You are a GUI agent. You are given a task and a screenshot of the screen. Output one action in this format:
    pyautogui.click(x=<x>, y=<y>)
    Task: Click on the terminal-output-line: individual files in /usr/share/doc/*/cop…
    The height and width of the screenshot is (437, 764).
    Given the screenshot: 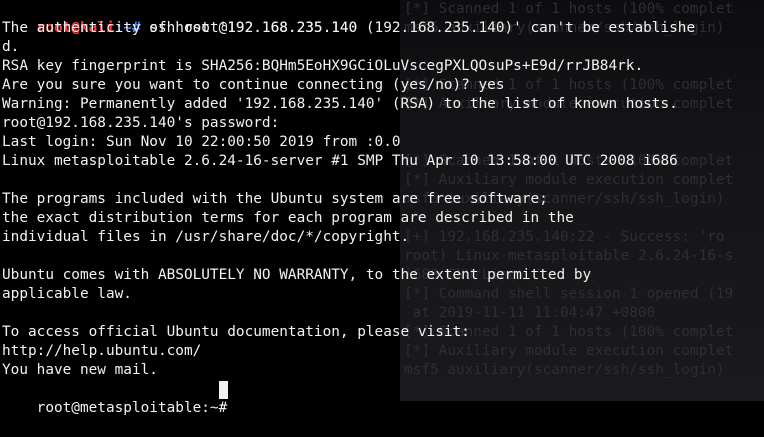 What is the action you would take?
    pyautogui.click(x=206, y=237)
    